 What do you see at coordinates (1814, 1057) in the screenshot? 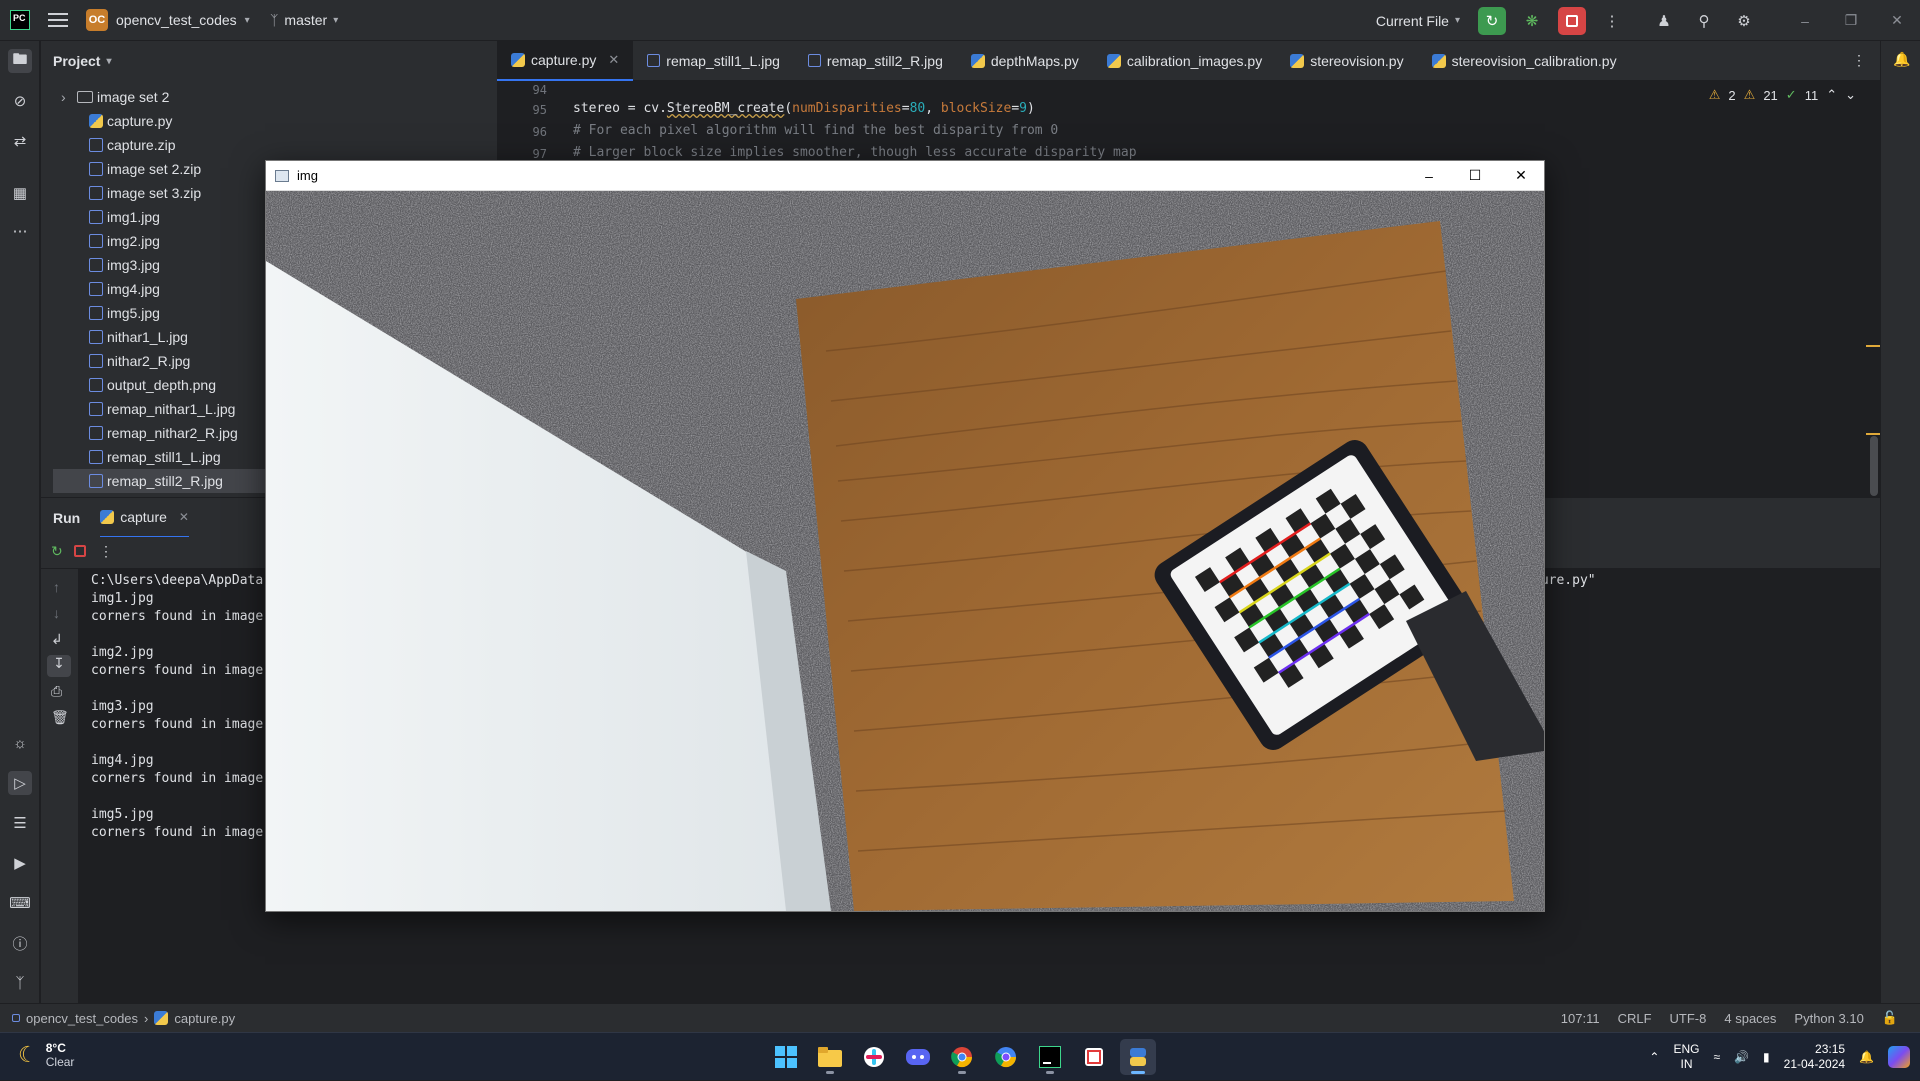
I see `clock: 23:15 21-04-2024` at bounding box center [1814, 1057].